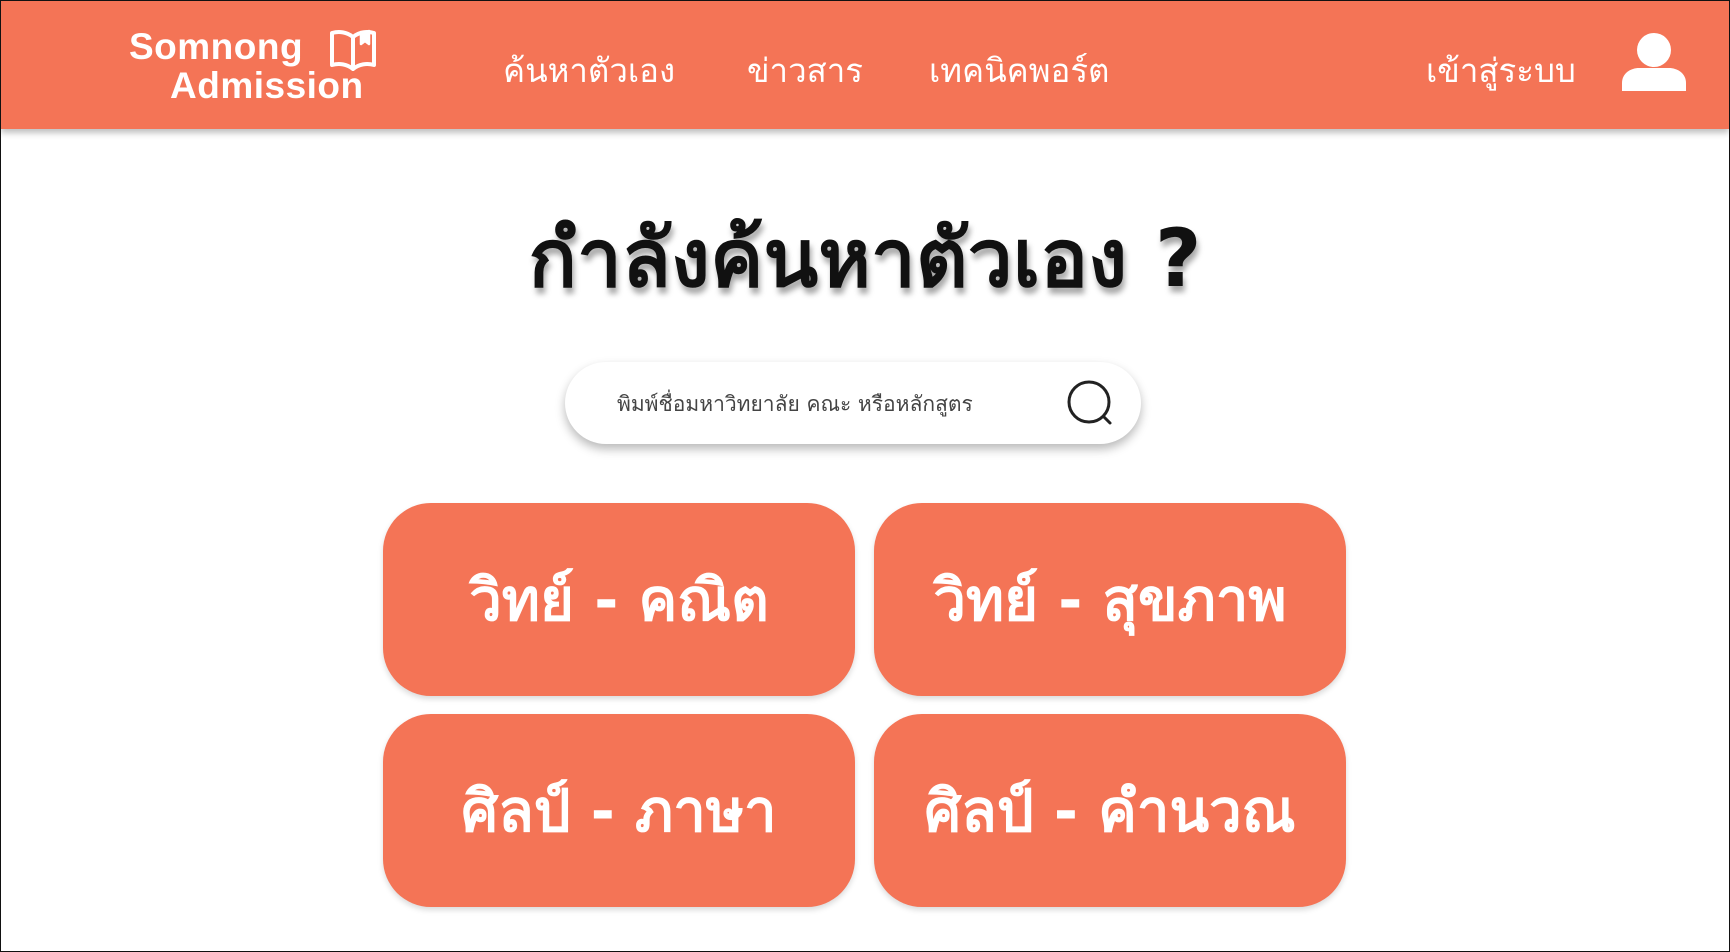 The height and width of the screenshot is (952, 1730). I want to click on brand-name-line1: Somnong, so click(216, 46).